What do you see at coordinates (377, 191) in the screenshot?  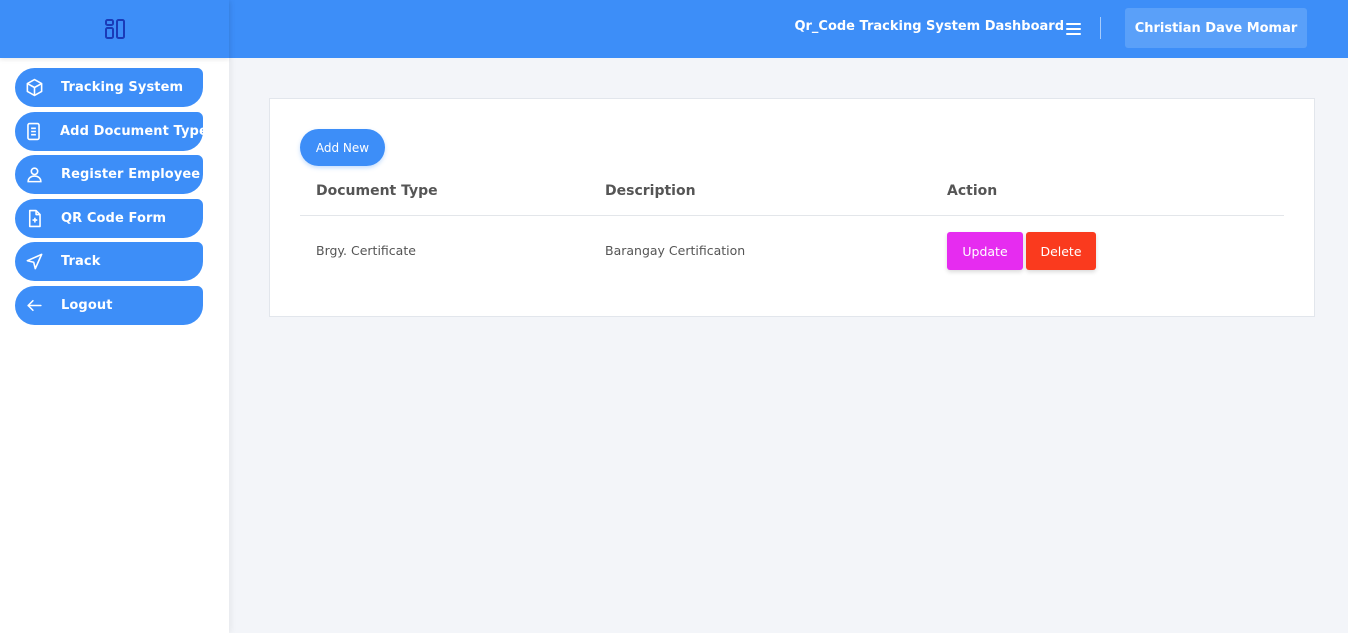 I see `column-header-document-type: Document Type` at bounding box center [377, 191].